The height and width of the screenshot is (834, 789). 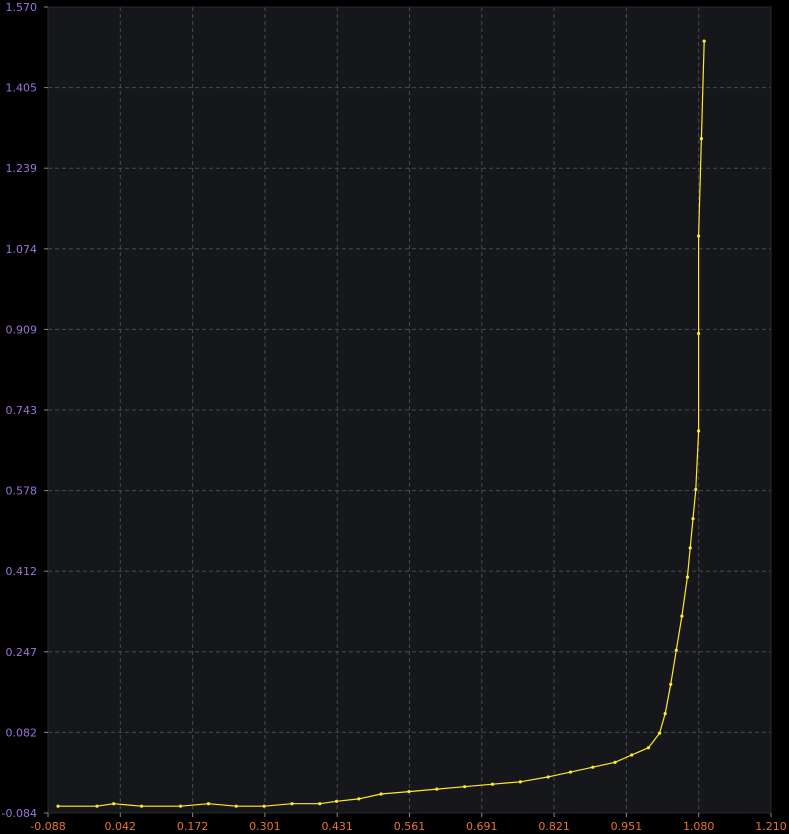 What do you see at coordinates (410, 826) in the screenshot?
I see `x-tick-label: 0.561` at bounding box center [410, 826].